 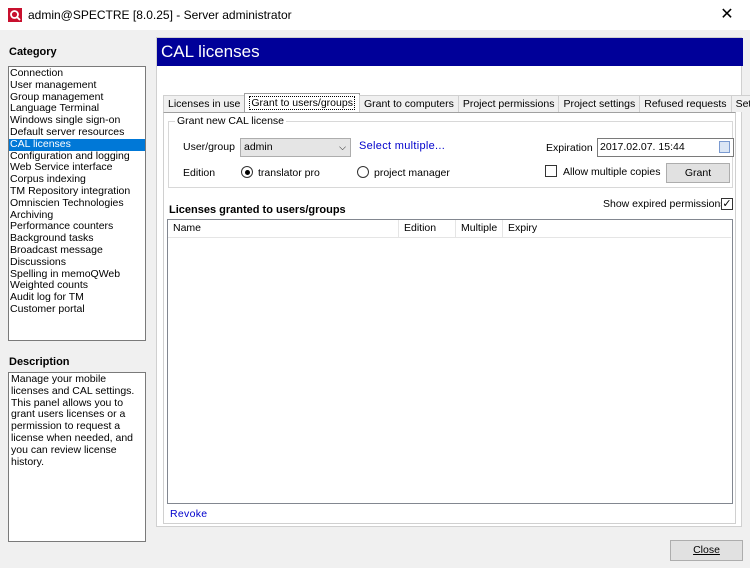 What do you see at coordinates (39, 362) in the screenshot?
I see `description-label: Description` at bounding box center [39, 362].